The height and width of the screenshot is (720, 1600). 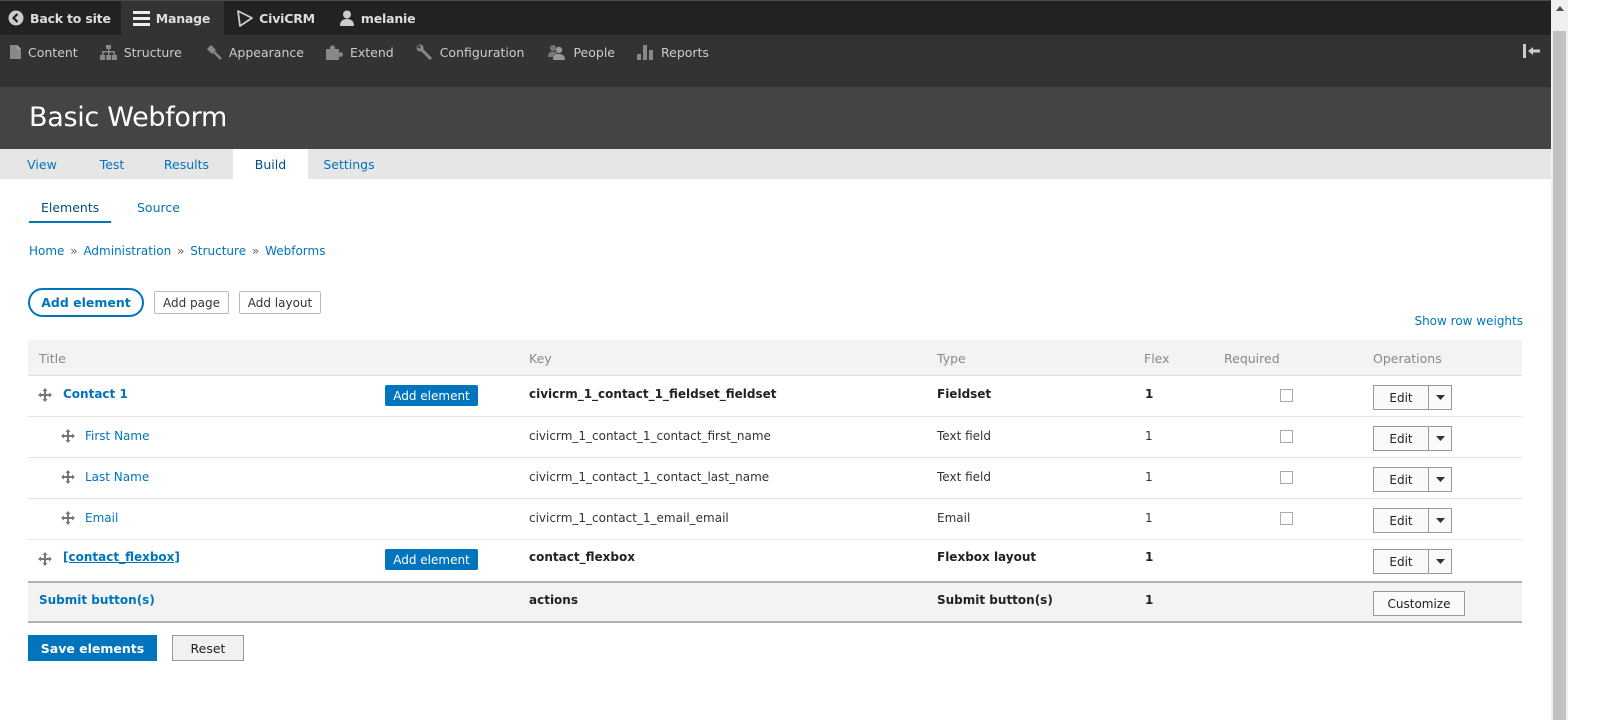 I want to click on tab-settings: Settings, so click(x=349, y=164).